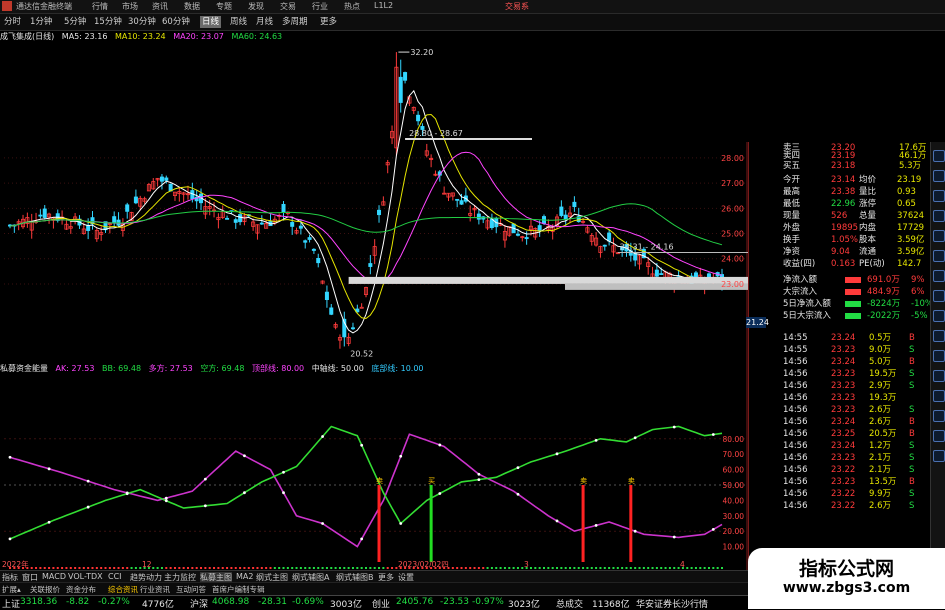  What do you see at coordinates (11, 589) in the screenshot?
I see `info-tab: 扩展▴` at bounding box center [11, 589].